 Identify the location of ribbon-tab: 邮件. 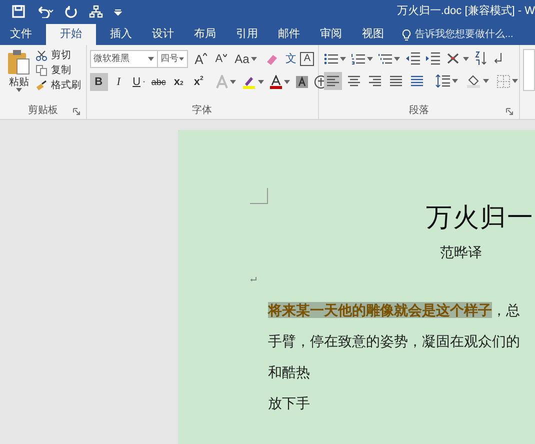
(289, 34).